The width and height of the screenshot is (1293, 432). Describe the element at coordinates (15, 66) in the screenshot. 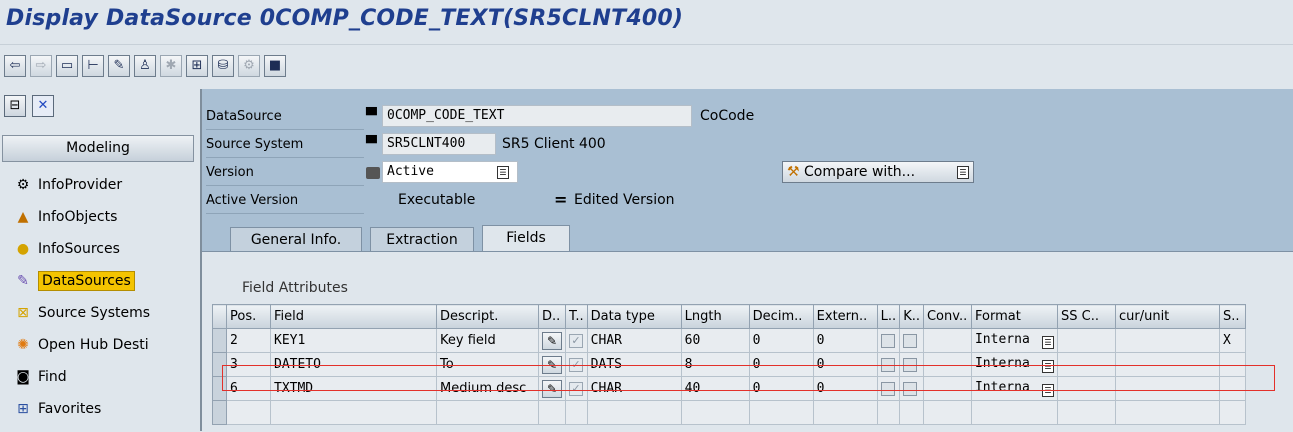

I see `back-icon: ⇦` at that location.